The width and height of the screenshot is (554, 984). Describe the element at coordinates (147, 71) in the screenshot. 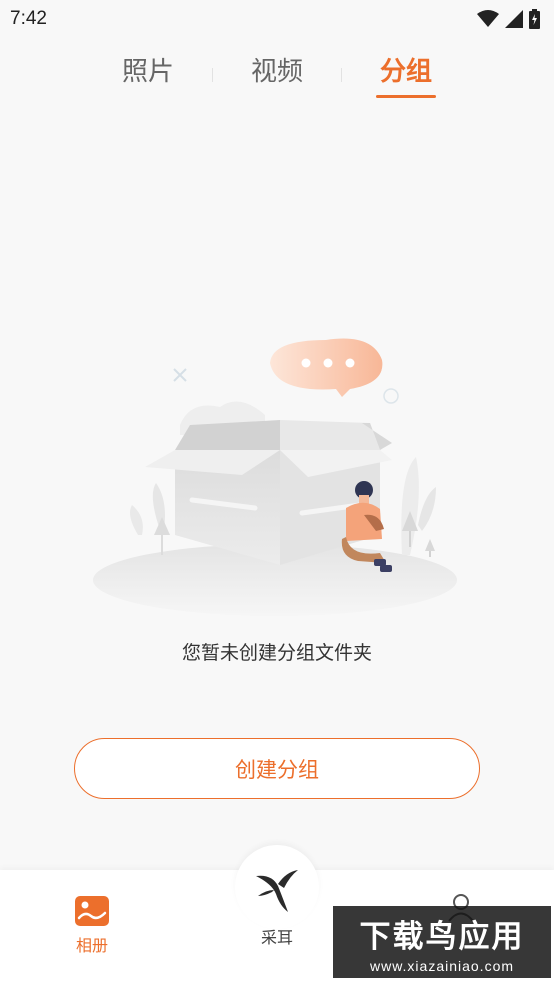

I see `tab-label: 照片` at that location.